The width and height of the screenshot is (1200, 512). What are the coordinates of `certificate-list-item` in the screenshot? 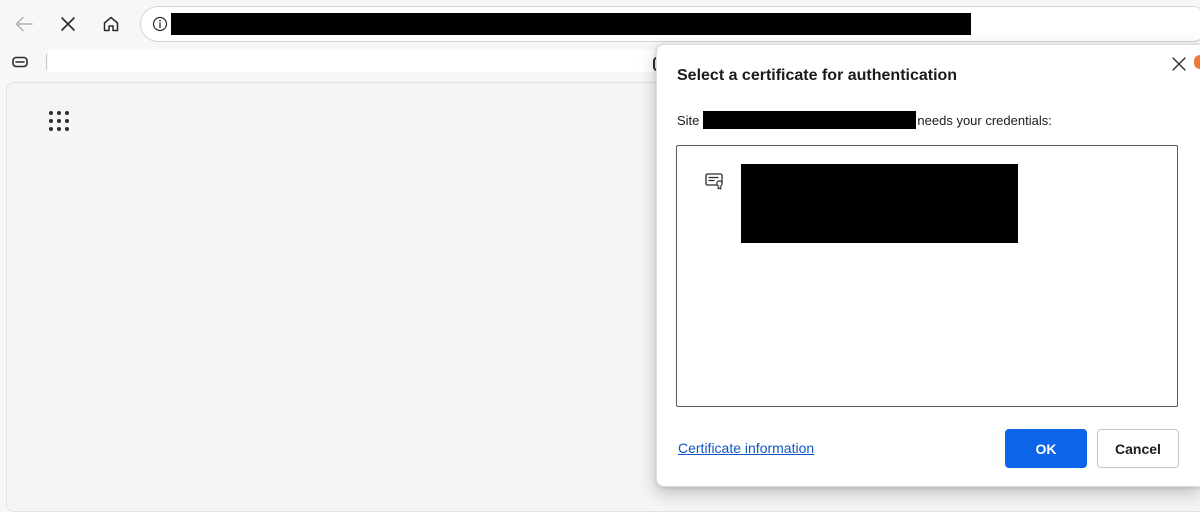 It's located at (863, 204).